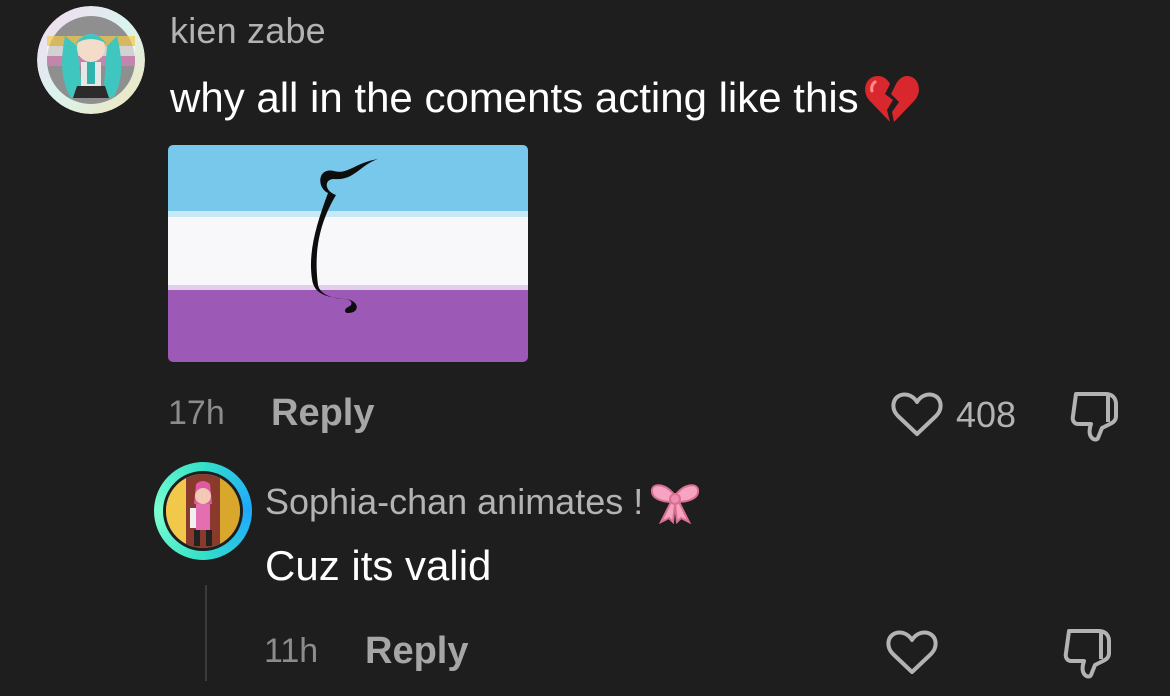 The width and height of the screenshot is (1170, 696). What do you see at coordinates (348, 253) in the screenshot?
I see `pride-flag-image` at bounding box center [348, 253].